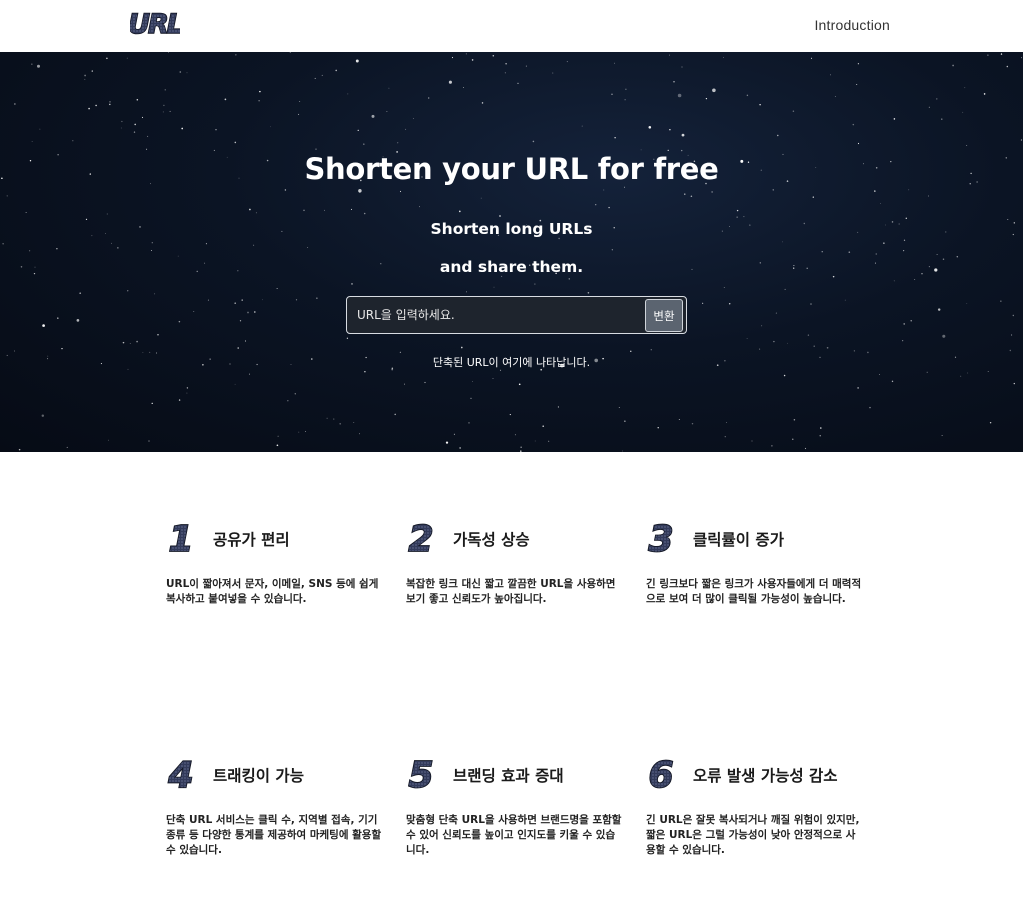  Describe the element at coordinates (181, 774) in the screenshot. I see `number-4-icon: 4` at that location.